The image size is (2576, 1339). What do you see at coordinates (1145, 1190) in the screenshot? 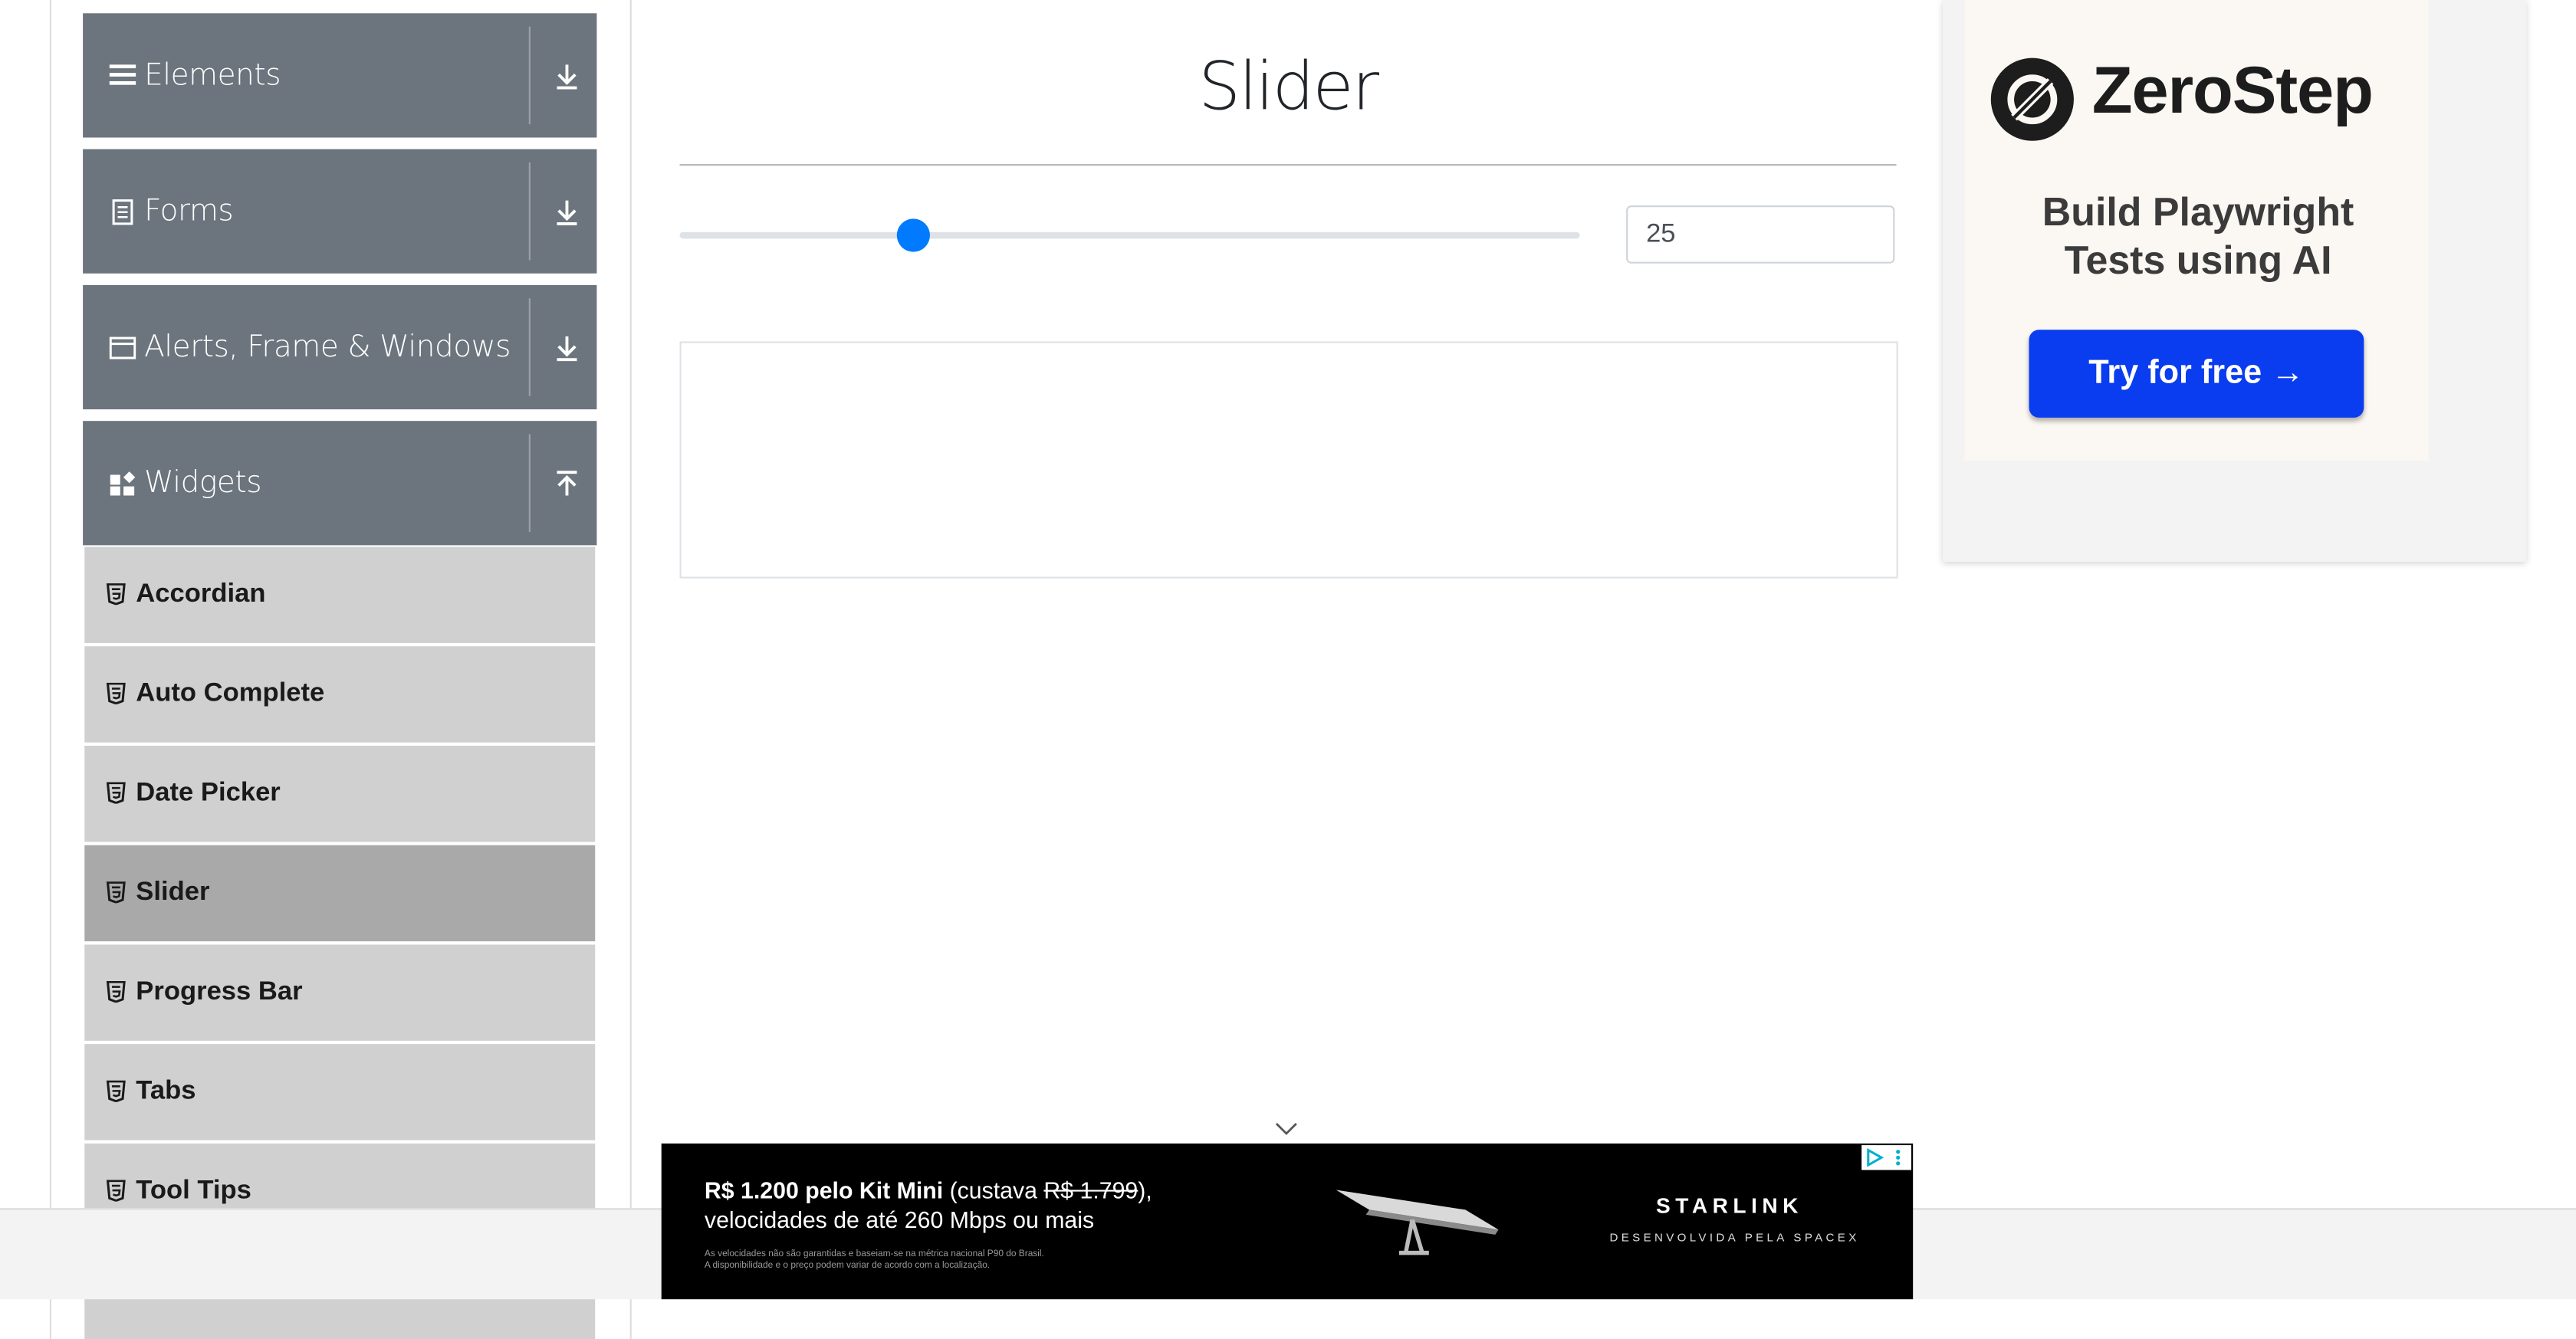
I see `ad-headline-end: ),` at bounding box center [1145, 1190].